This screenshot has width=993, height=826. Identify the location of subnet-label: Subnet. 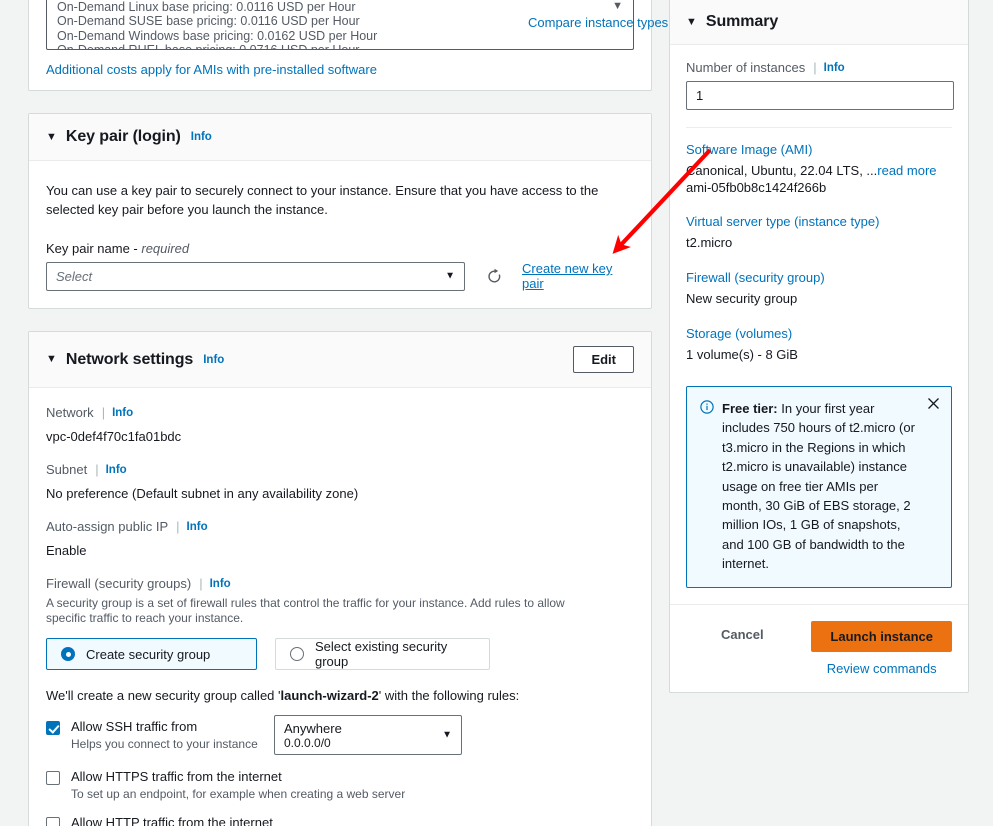
(67, 469).